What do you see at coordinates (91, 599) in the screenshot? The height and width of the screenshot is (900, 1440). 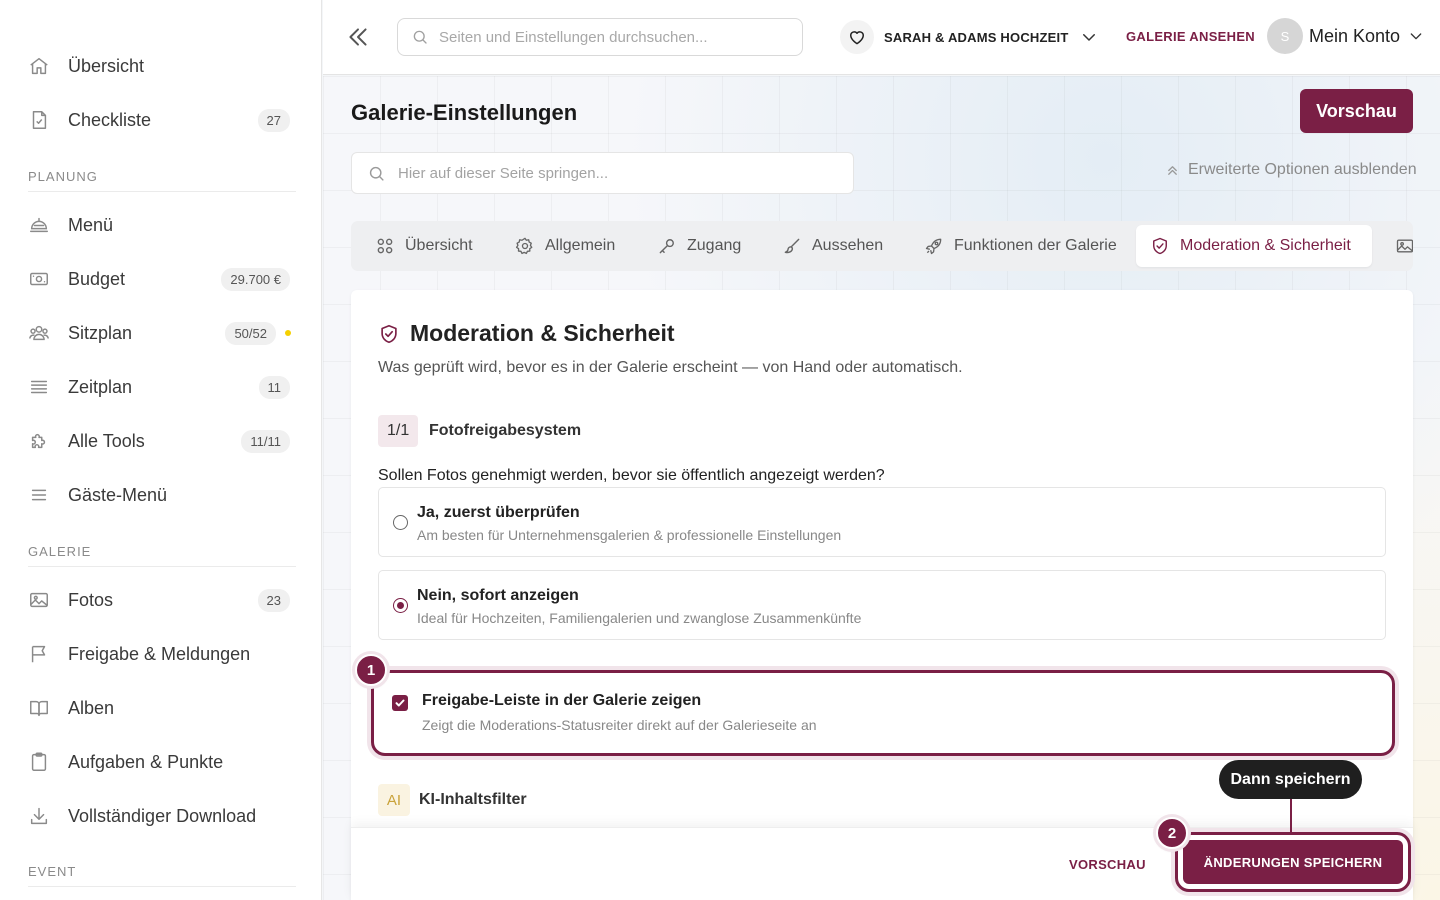 I see `sidebar-item-label: Fotos` at bounding box center [91, 599].